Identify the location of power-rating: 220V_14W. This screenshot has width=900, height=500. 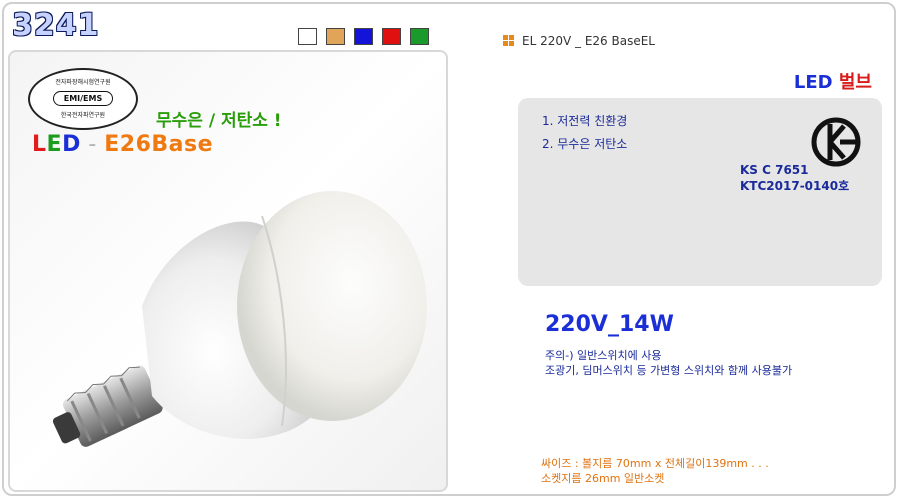
(609, 324).